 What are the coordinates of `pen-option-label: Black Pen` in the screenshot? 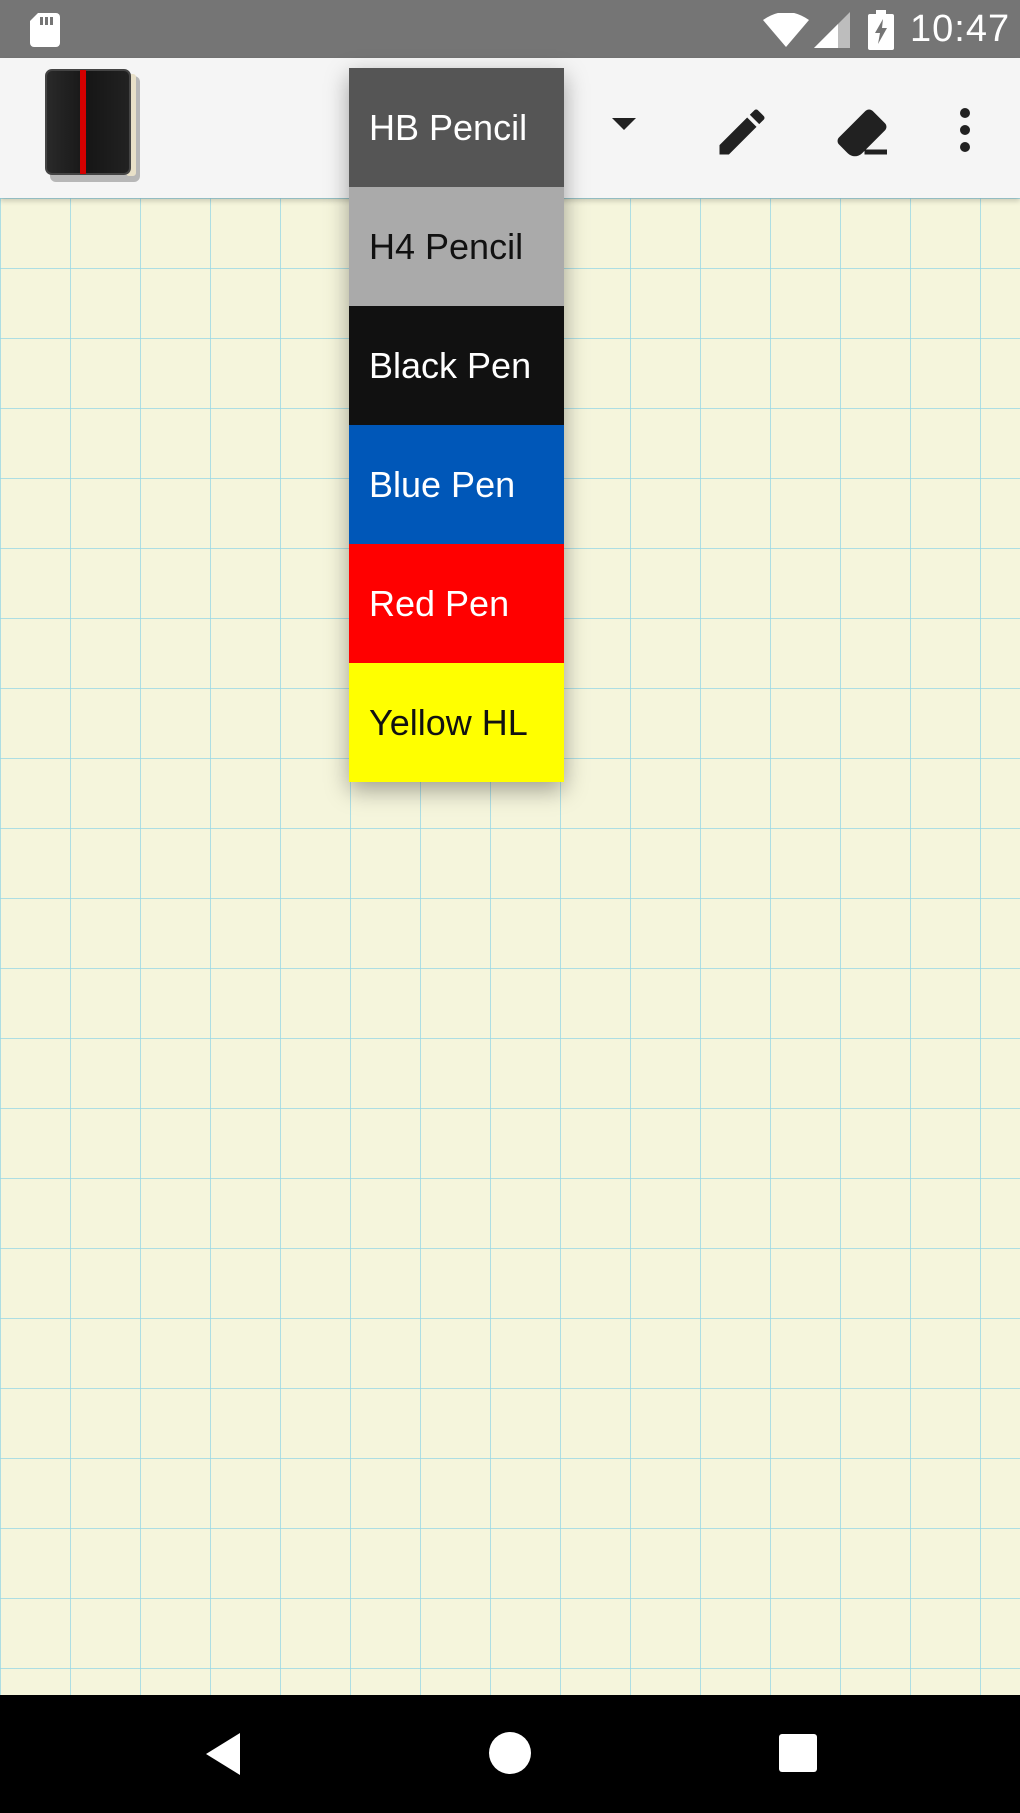 It's located at (450, 365).